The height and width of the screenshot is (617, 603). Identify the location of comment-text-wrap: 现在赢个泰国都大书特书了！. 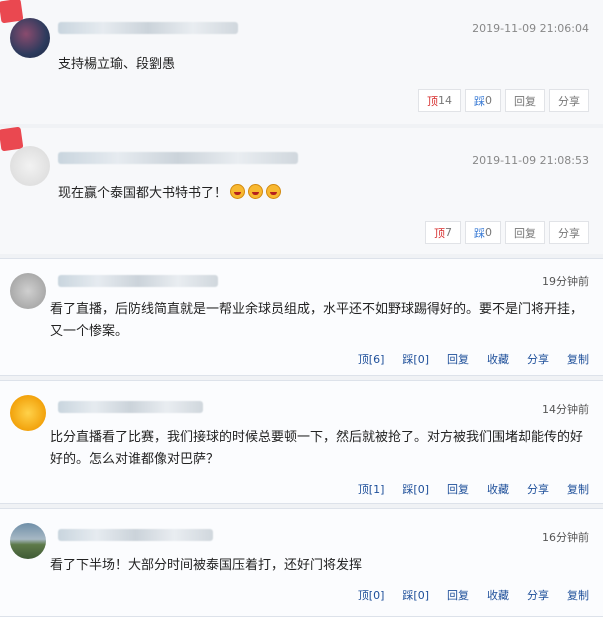
(170, 191).